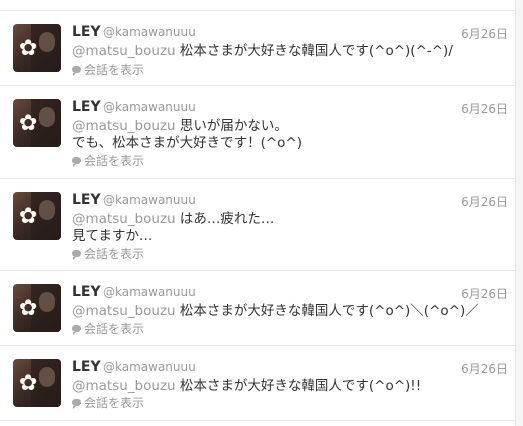 Image resolution: width=523 pixels, height=426 pixels. Describe the element at coordinates (231, 126) in the screenshot. I see `tweet-text-line1: 思いが届かない。` at that location.